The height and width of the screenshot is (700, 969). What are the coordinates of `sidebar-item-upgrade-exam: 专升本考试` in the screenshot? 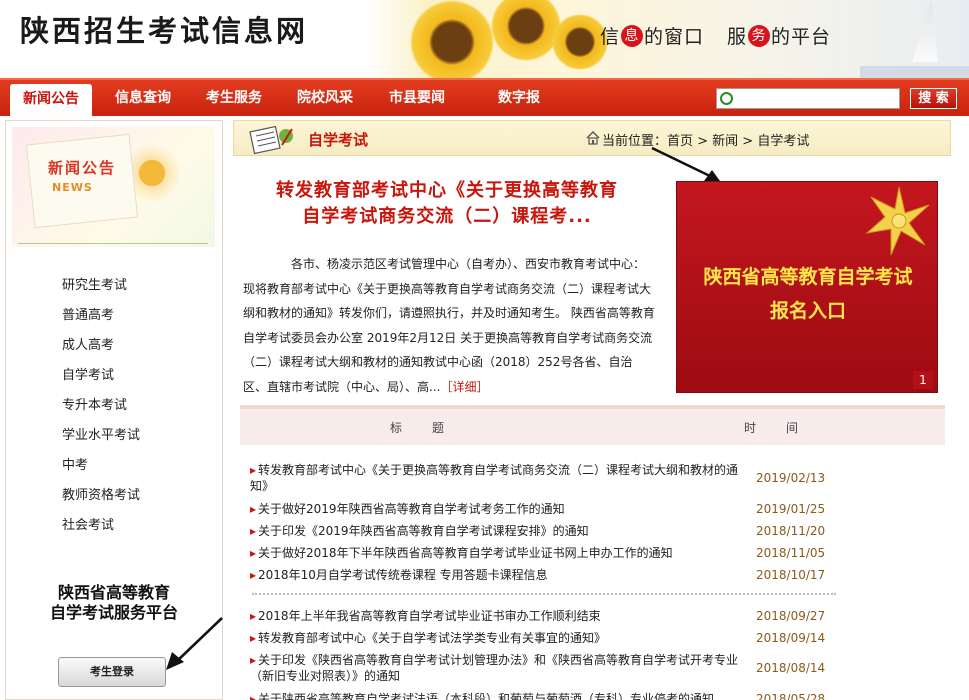 It's located at (101, 406).